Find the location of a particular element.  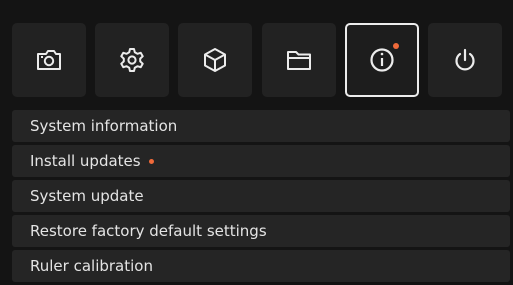

camera-icon is located at coordinates (49, 60).